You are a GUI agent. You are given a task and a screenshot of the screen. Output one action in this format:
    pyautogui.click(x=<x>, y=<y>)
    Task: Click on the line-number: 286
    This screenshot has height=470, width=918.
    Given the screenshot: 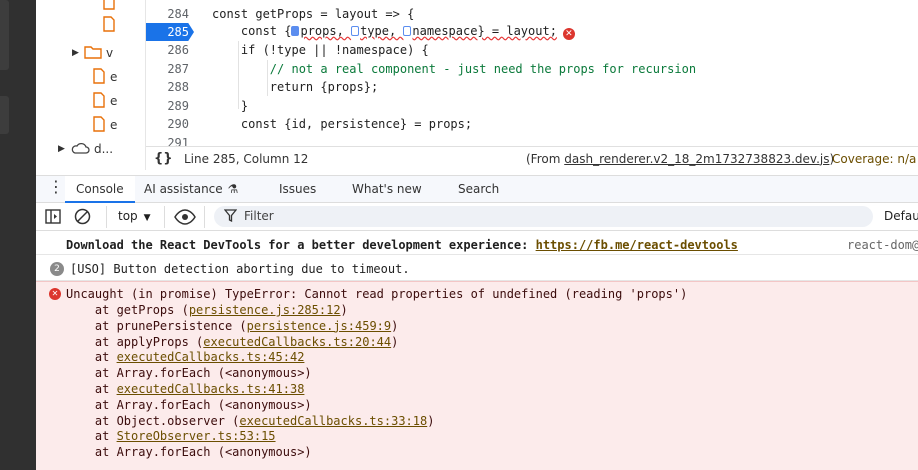 What is the action you would take?
    pyautogui.click(x=167, y=50)
    